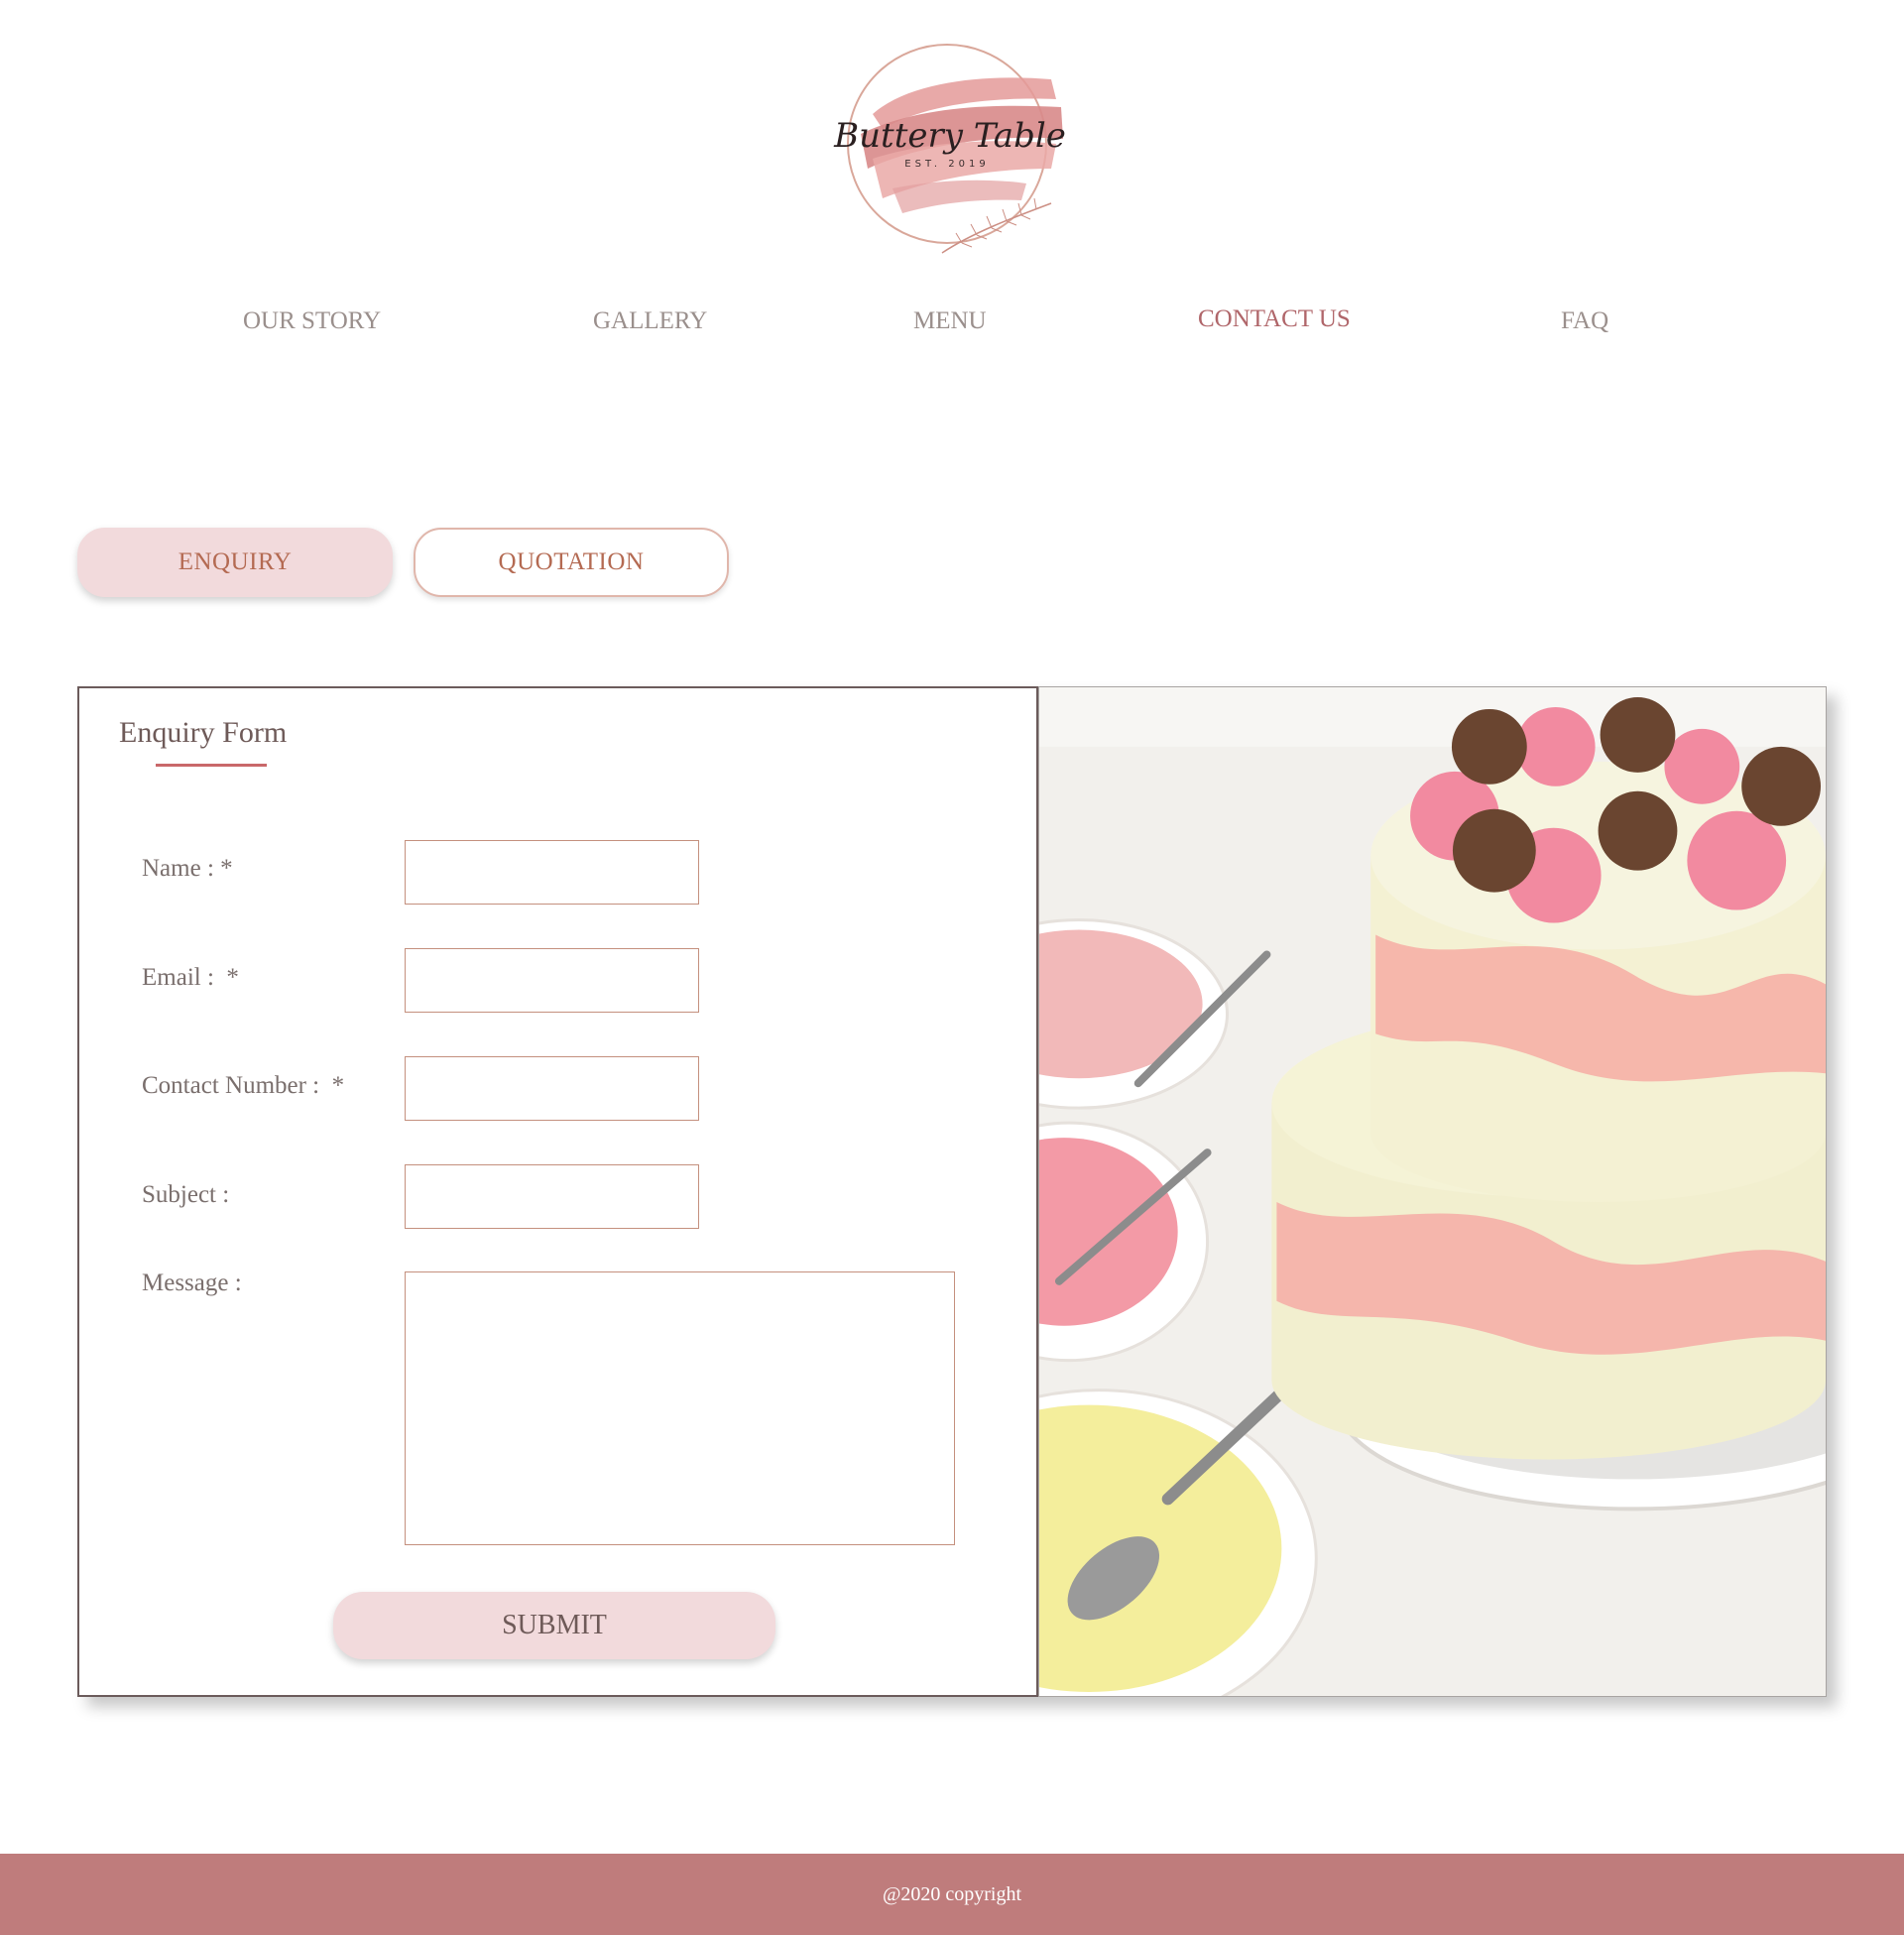 The height and width of the screenshot is (1935, 1904). What do you see at coordinates (554, 1625) in the screenshot?
I see `submit-button: SUBMIT` at bounding box center [554, 1625].